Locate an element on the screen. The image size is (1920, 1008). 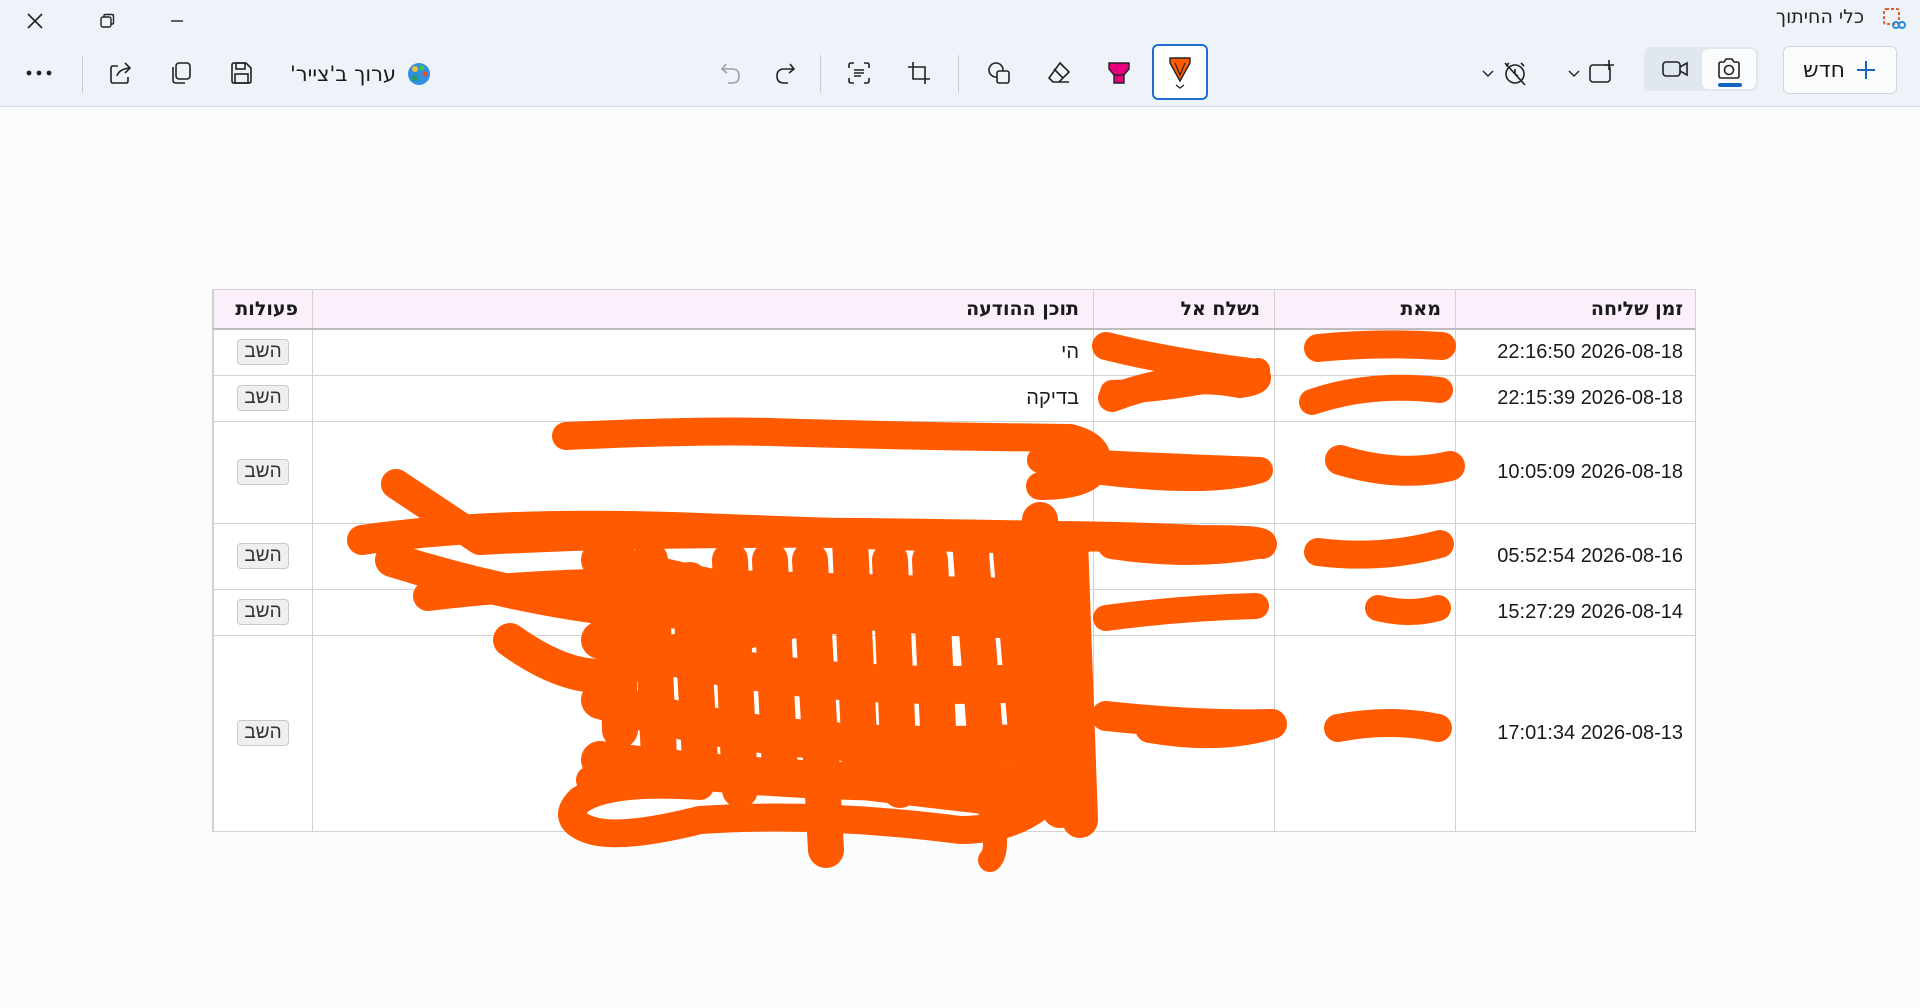
new-snip-button: חדש is located at coordinates (1840, 70).